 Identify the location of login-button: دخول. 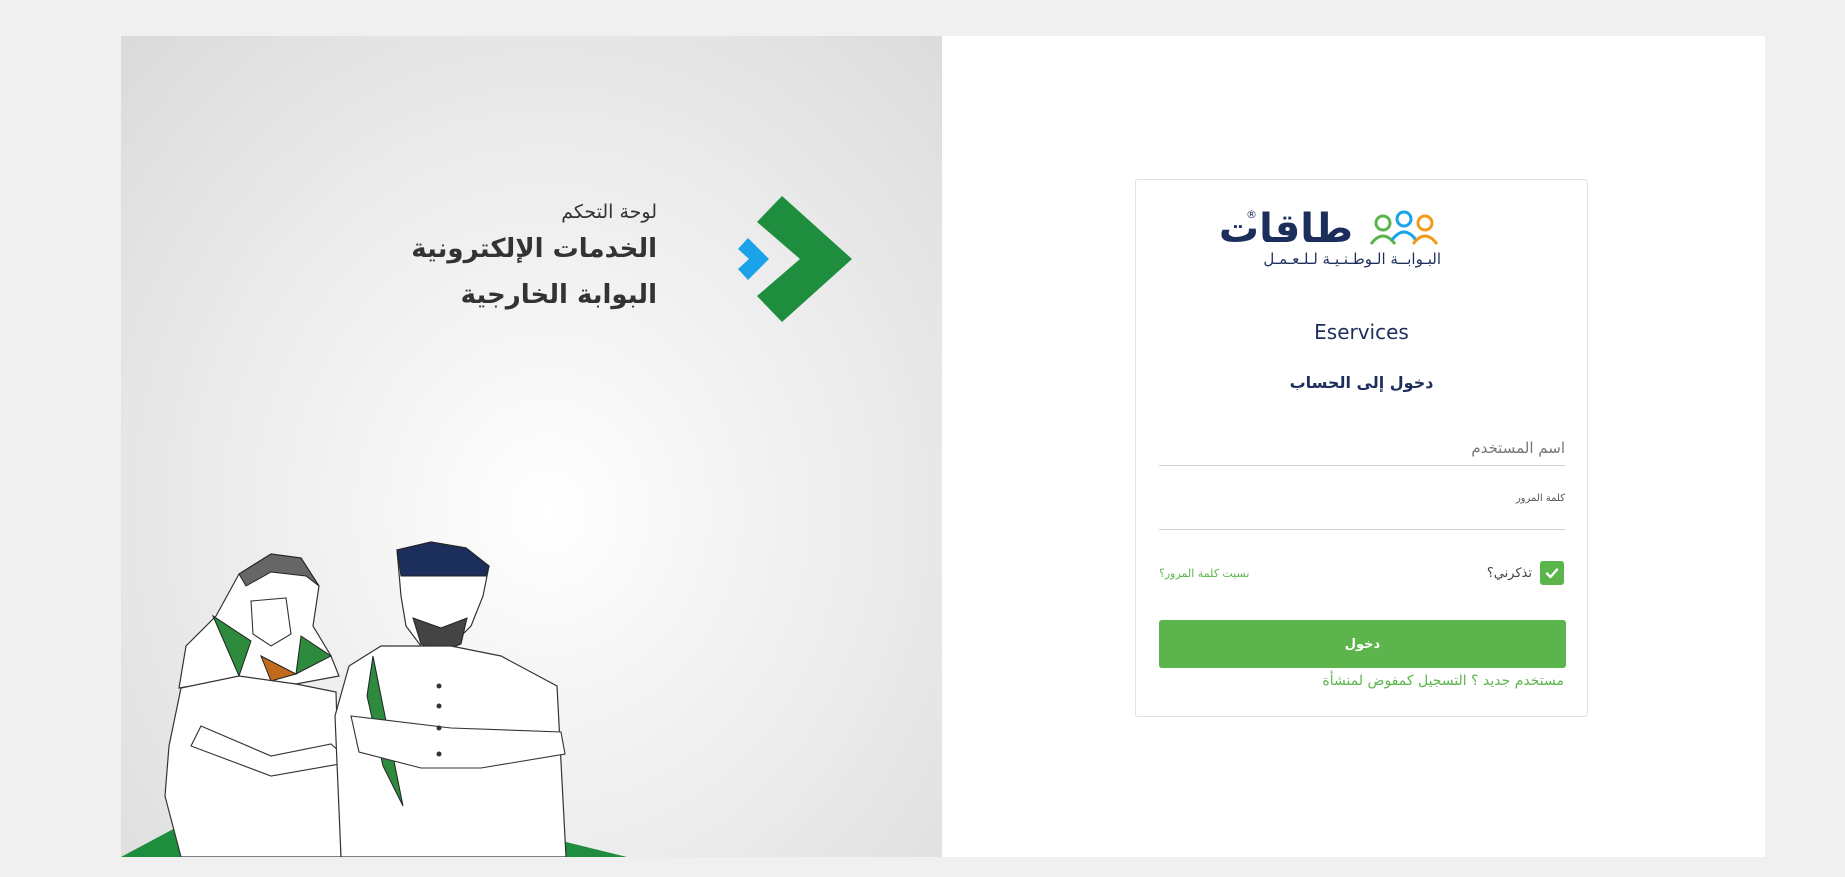
(1362, 644).